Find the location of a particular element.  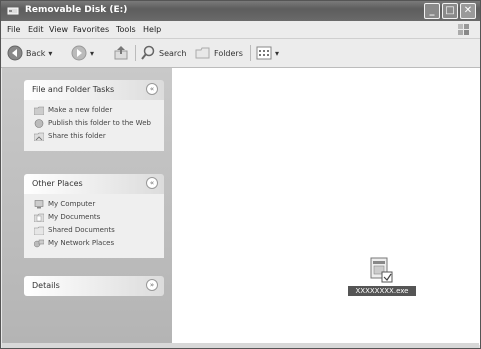

place-label: My Computer is located at coordinates (72, 204).